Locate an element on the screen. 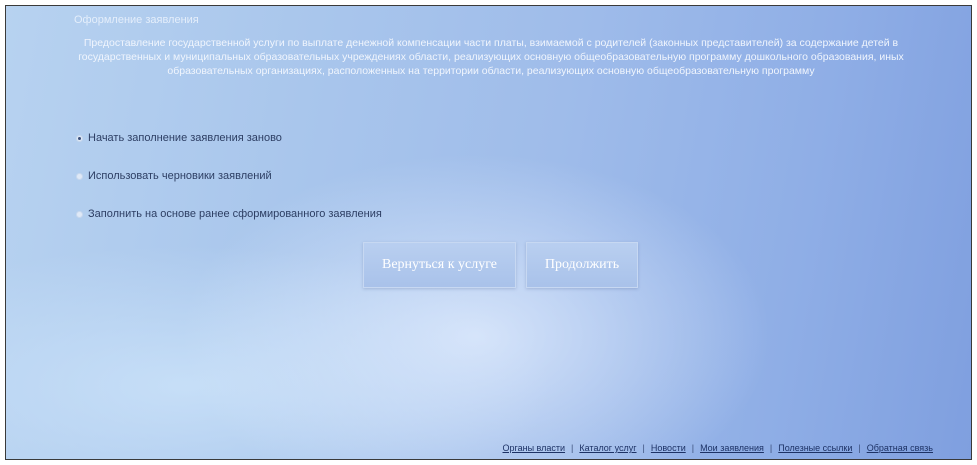 Image resolution: width=977 pixels, height=465 pixels. continue-button: Продолжить is located at coordinates (582, 265).